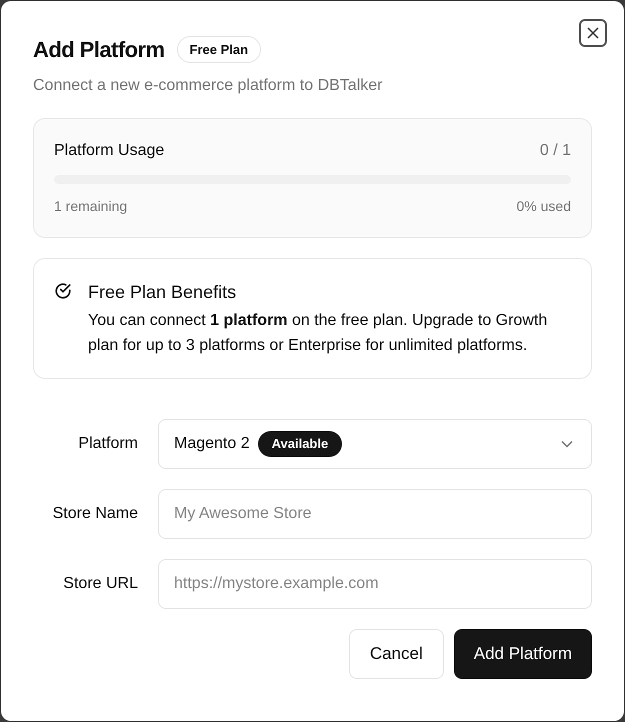 This screenshot has width=625, height=722. Describe the element at coordinates (300, 444) in the screenshot. I see `status-badge: Available` at that location.